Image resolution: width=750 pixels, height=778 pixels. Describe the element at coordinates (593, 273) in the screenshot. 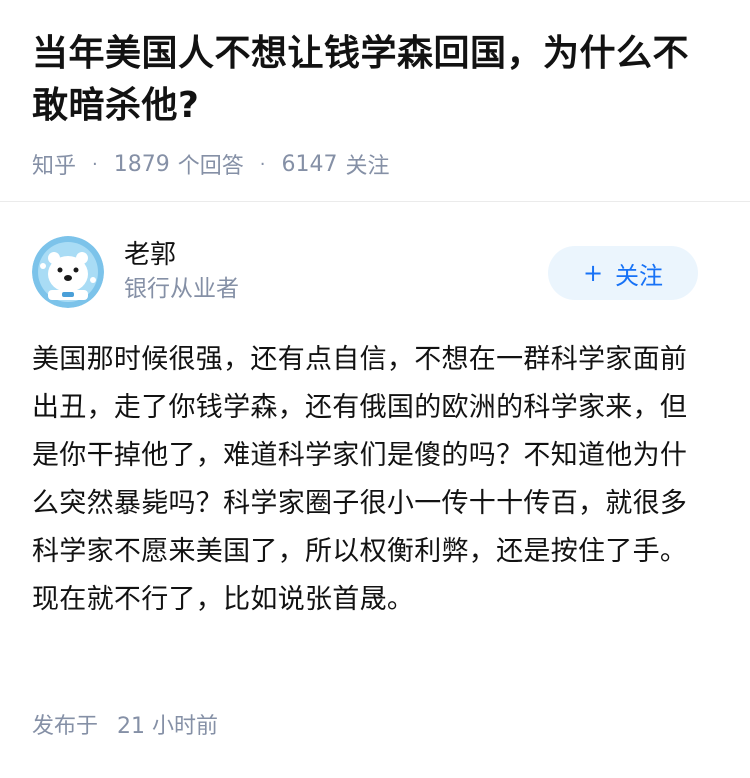

I see `plus-icon: +` at that location.